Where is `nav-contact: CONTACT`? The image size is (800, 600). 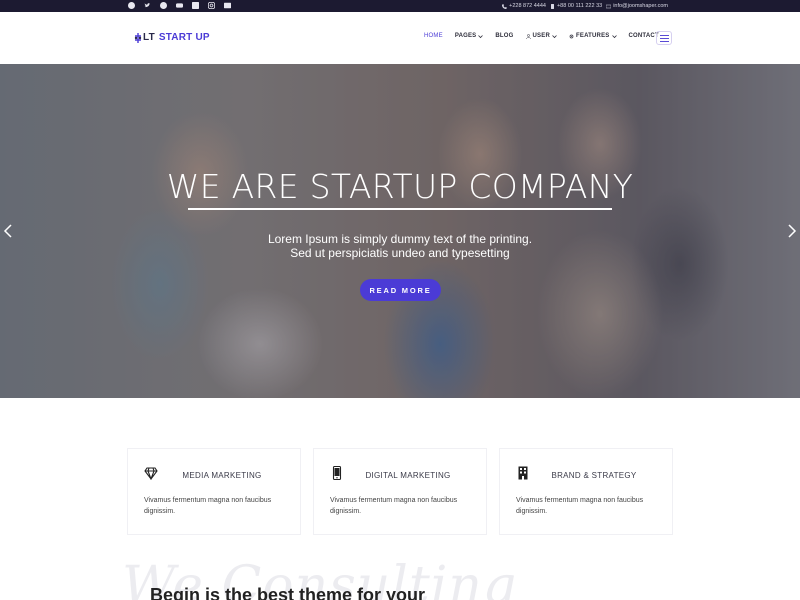
nav-contact: CONTACT is located at coordinates (644, 36).